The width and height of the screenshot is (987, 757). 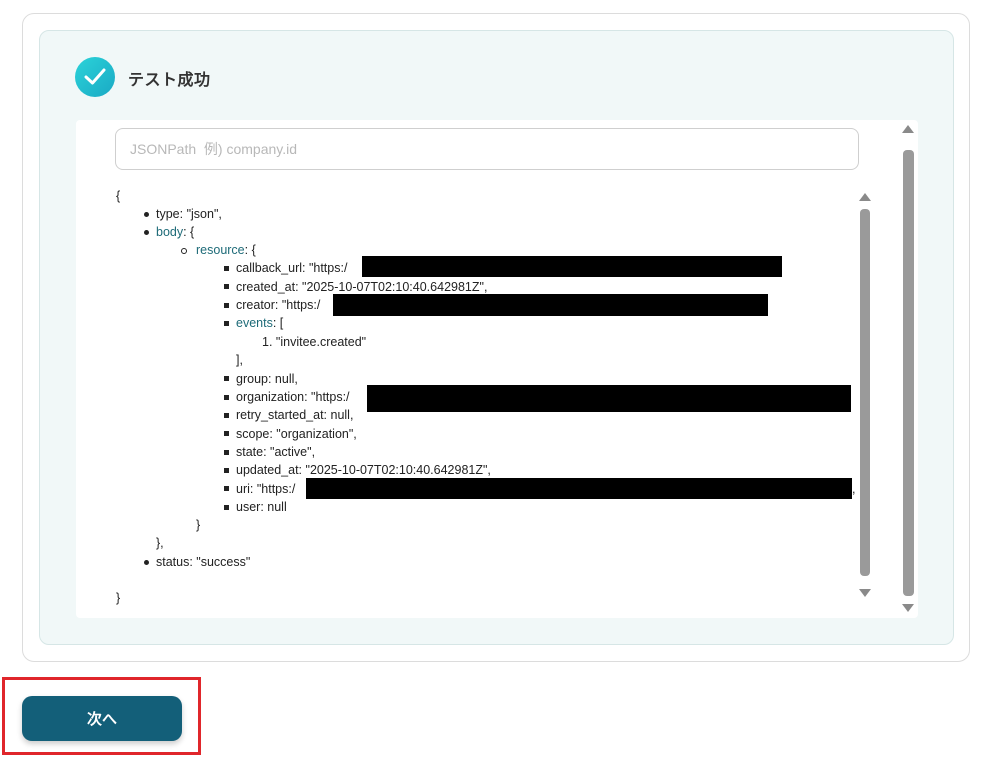 What do you see at coordinates (203, 562) in the screenshot?
I see `json-status: status: "success"` at bounding box center [203, 562].